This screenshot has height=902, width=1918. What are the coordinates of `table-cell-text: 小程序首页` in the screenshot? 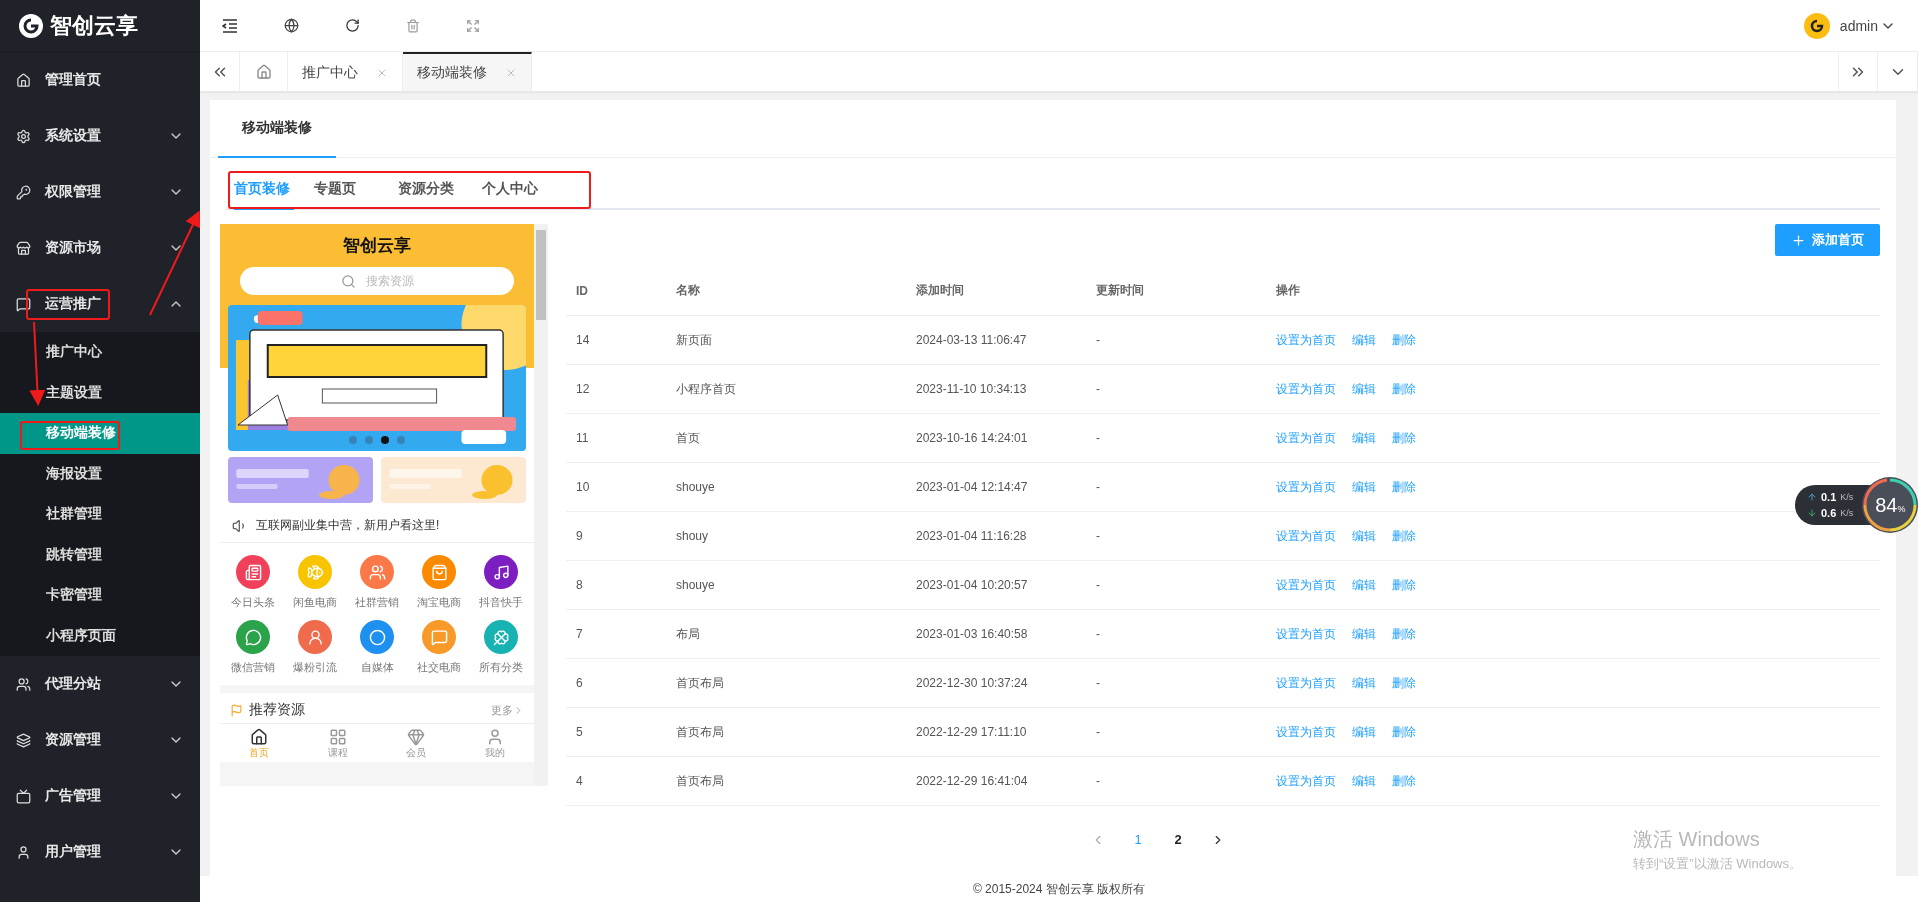 It's located at (706, 389).